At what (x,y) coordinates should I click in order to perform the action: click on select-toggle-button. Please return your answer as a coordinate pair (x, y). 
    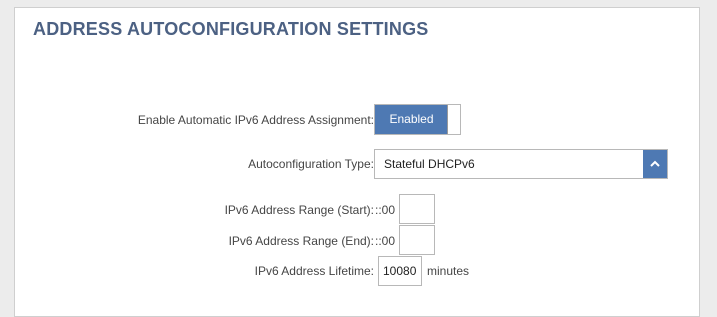
    Looking at the image, I should click on (655, 164).